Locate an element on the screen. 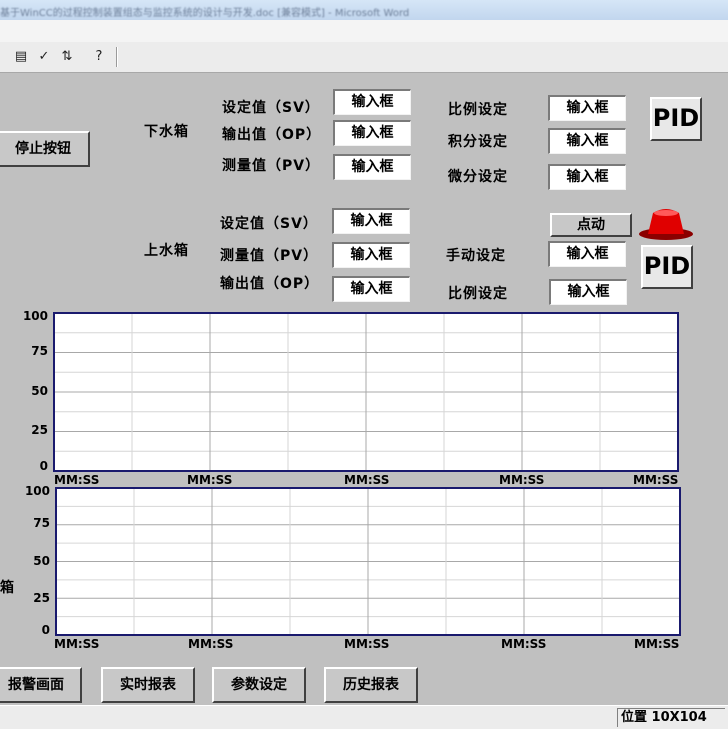 The height and width of the screenshot is (729, 728). lower-p-input: 输入框 is located at coordinates (587, 108).